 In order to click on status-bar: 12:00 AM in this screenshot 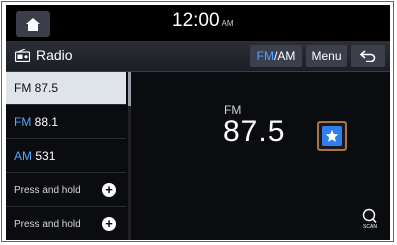, I will do `click(198, 23)`.